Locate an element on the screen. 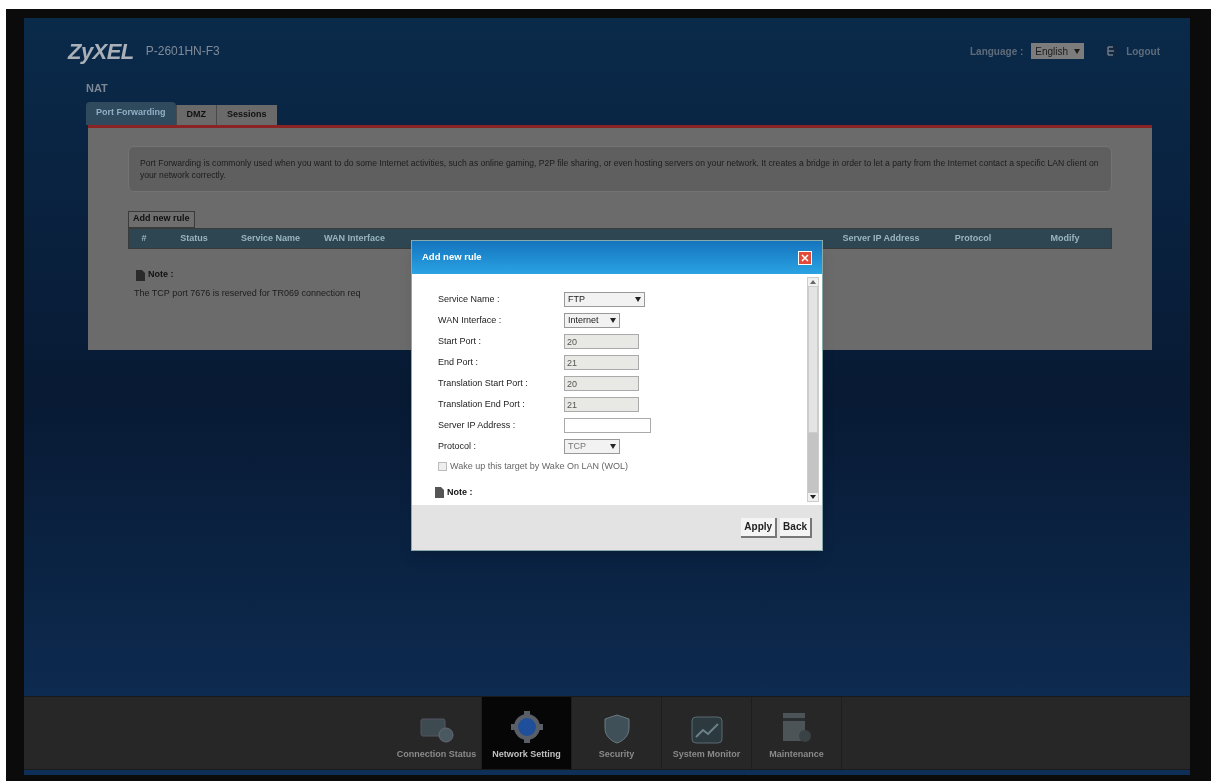  field-label: End Port : is located at coordinates (459, 362).